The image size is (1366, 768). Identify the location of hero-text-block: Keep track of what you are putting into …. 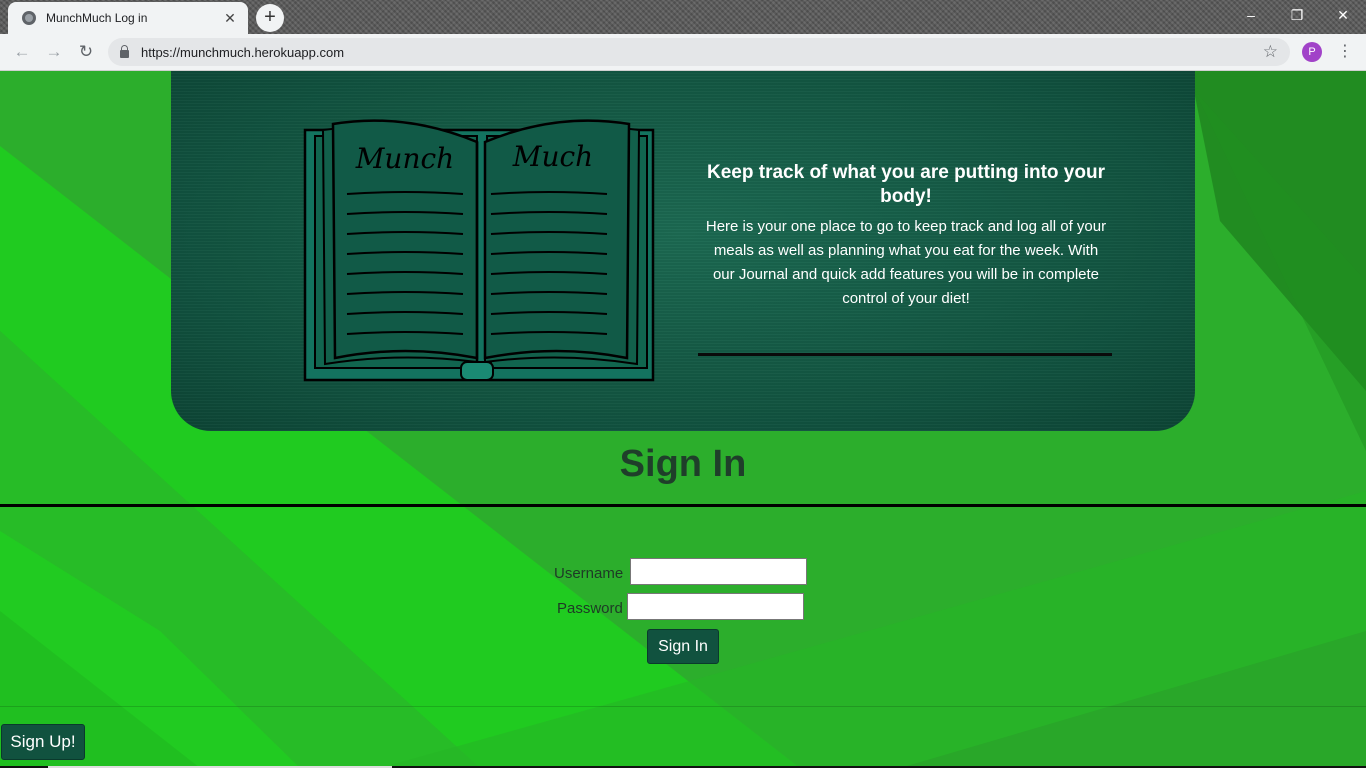
(906, 236).